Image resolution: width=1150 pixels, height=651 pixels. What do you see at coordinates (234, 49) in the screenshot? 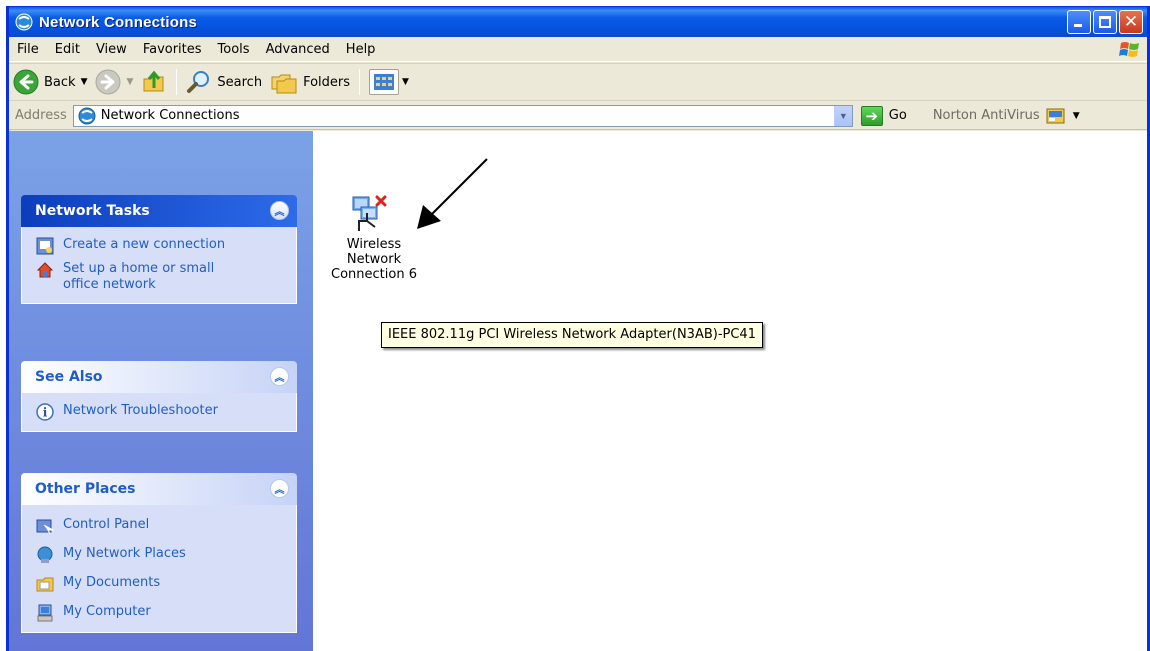
I see `menu-tools: Tools` at bounding box center [234, 49].